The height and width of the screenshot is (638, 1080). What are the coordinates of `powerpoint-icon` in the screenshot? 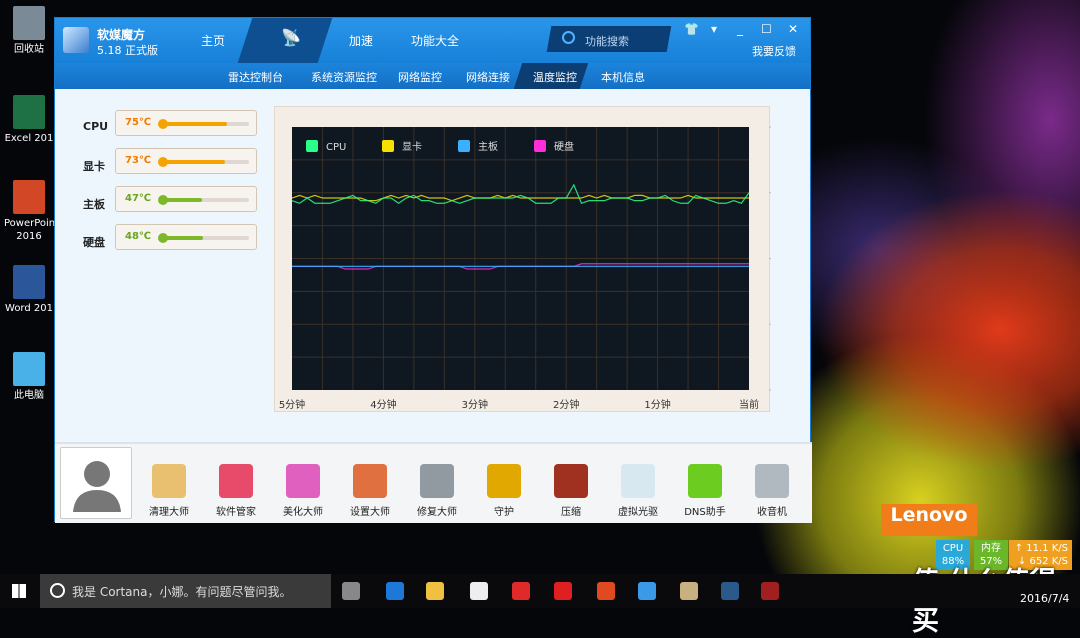 It's located at (29, 197).